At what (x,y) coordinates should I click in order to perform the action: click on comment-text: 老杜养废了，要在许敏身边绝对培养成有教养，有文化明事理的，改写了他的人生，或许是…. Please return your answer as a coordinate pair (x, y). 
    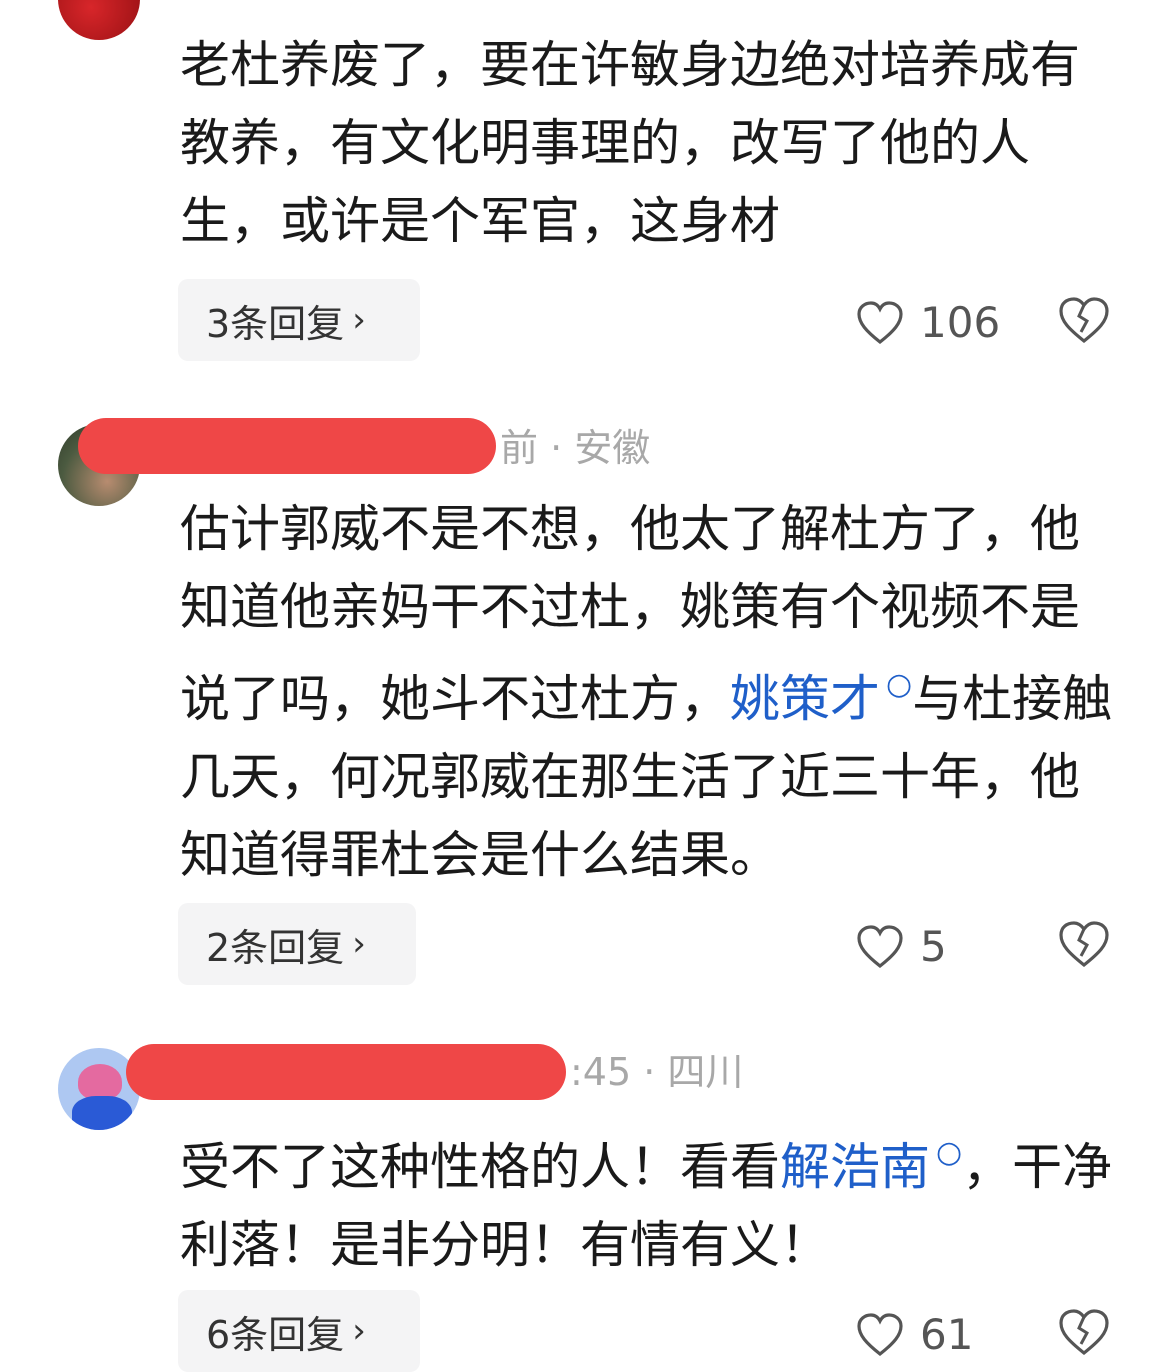
    Looking at the image, I should click on (630, 143).